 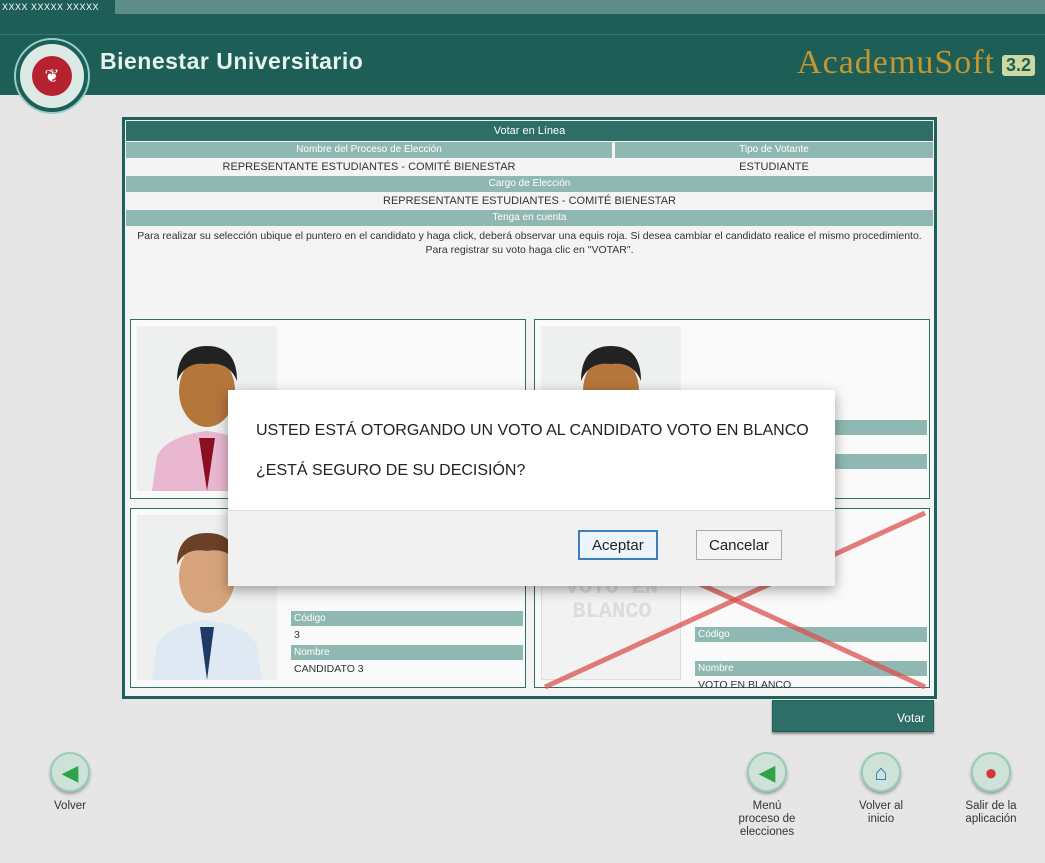 I want to click on dialog-question: ¿ESTÁ SEGURO DE SU DECISIÓN?, so click(x=391, y=470).